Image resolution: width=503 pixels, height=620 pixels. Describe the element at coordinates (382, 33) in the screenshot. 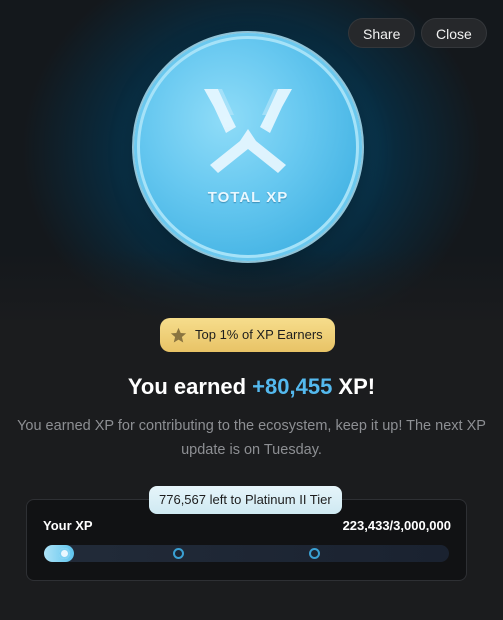

I see `share-button: Share` at that location.